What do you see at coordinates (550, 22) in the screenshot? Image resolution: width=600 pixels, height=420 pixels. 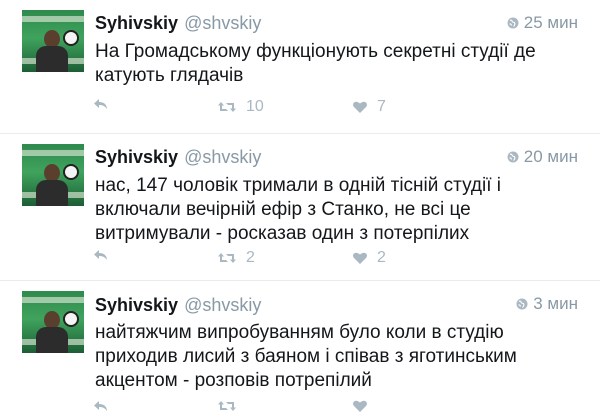 I see `timestamp-text: 25 мин` at bounding box center [550, 22].